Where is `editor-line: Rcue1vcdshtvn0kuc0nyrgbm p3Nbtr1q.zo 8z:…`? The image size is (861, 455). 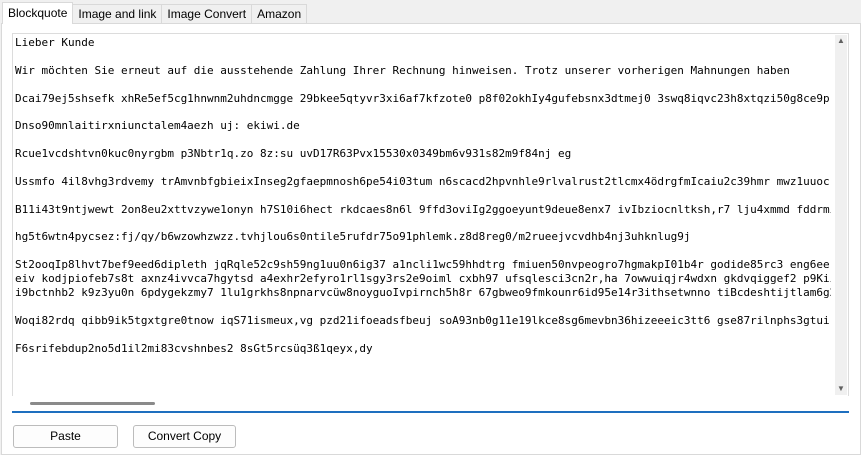
editor-line: Rcue1vcdshtvn0kuc0nyrgbm p3Nbtr1q.zo 8z:… is located at coordinates (293, 154).